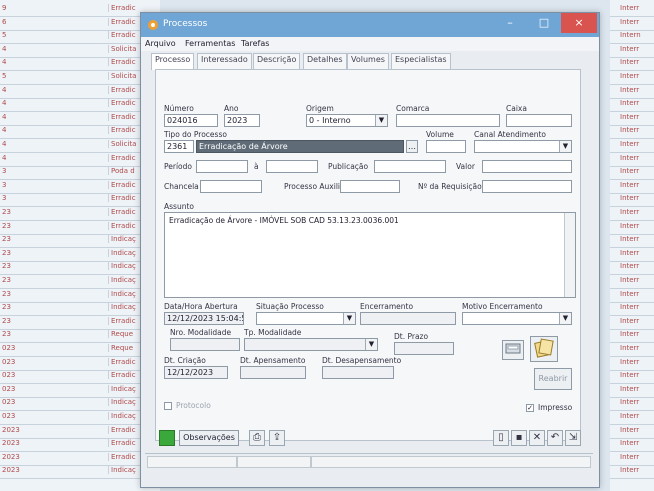 The width and height of the screenshot is (654, 491). What do you see at coordinates (210, 43) in the screenshot?
I see `menu-ferramentas: Ferramentas` at bounding box center [210, 43].